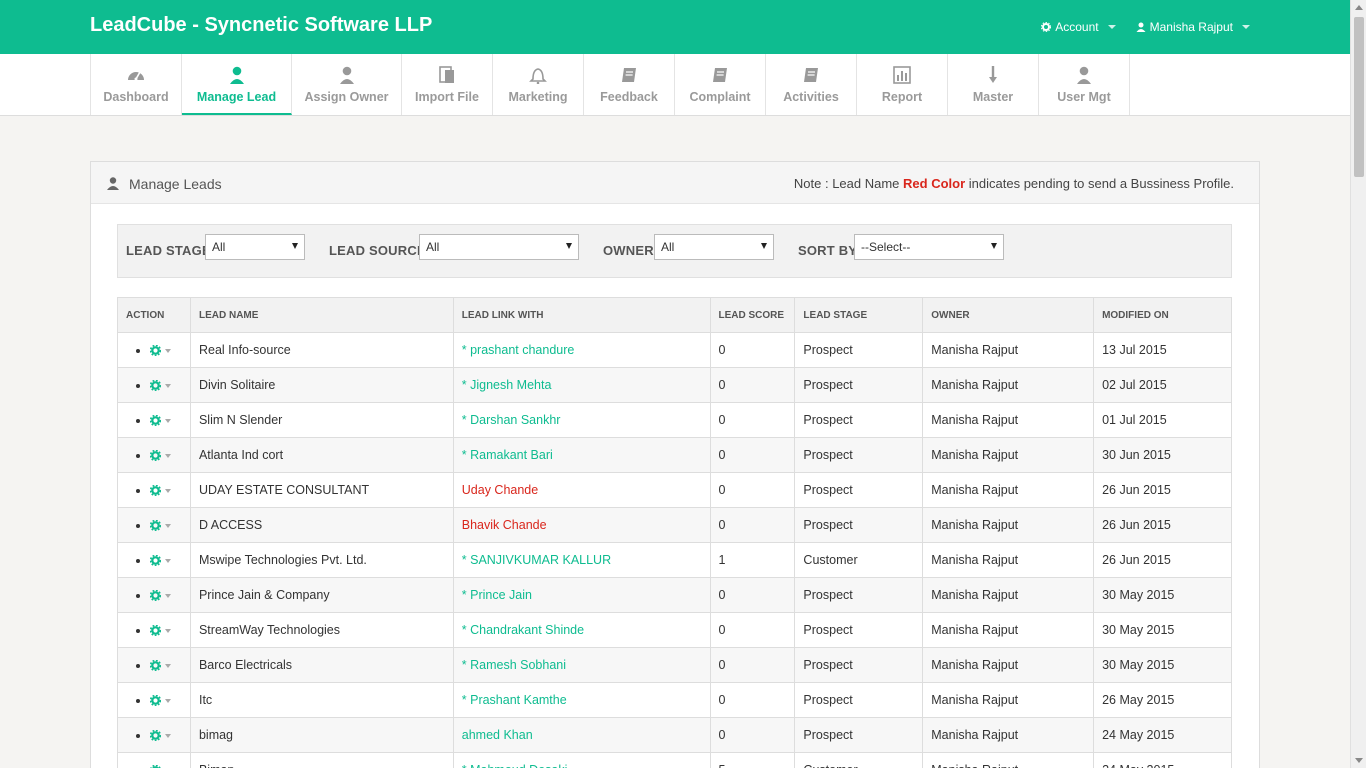  What do you see at coordinates (811, 84) in the screenshot?
I see `nav-activities: Activities` at bounding box center [811, 84].